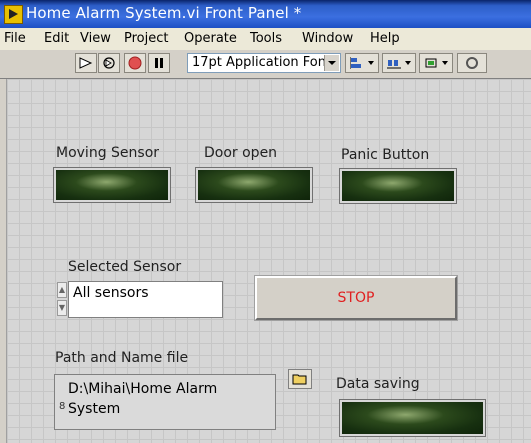  What do you see at coordinates (378, 384) in the screenshot?
I see `data-saving-label: Data saving` at bounding box center [378, 384].